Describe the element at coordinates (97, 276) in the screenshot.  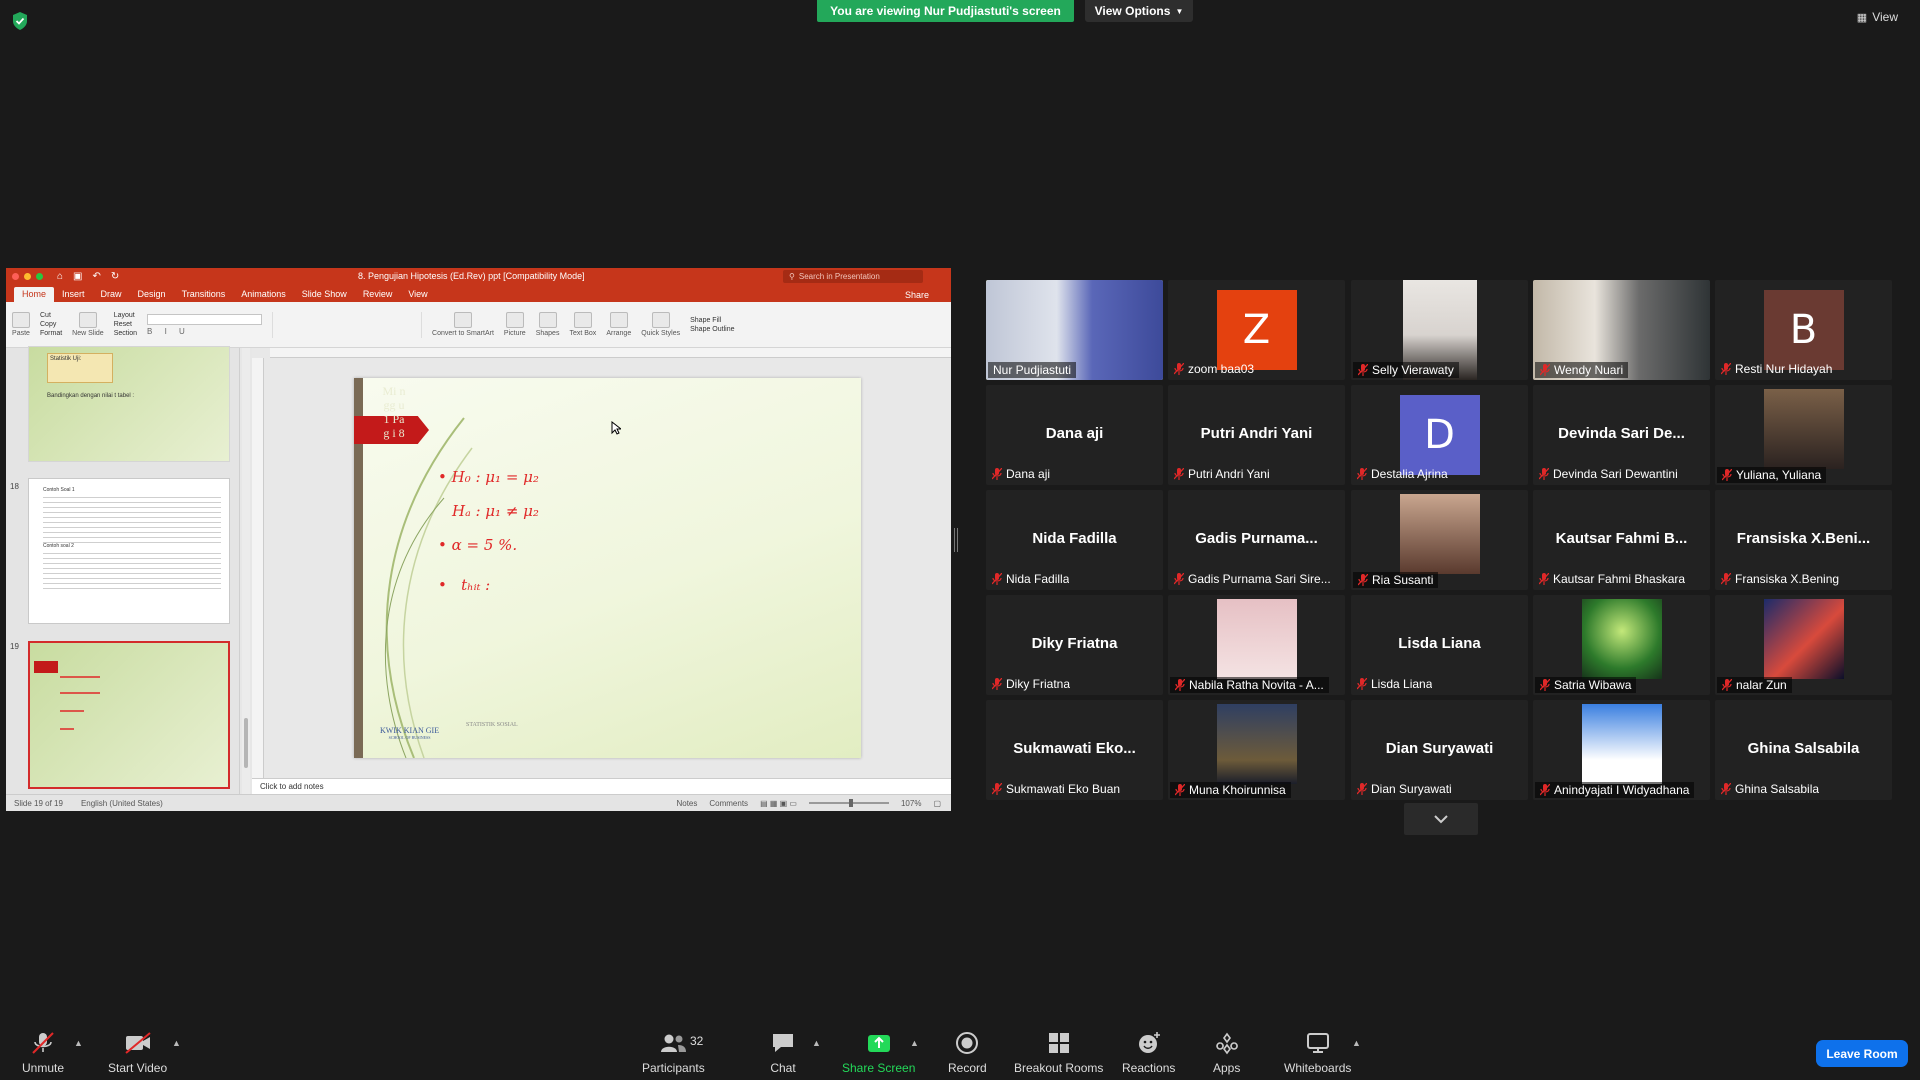
I see `undo-icon: ↶` at that location.